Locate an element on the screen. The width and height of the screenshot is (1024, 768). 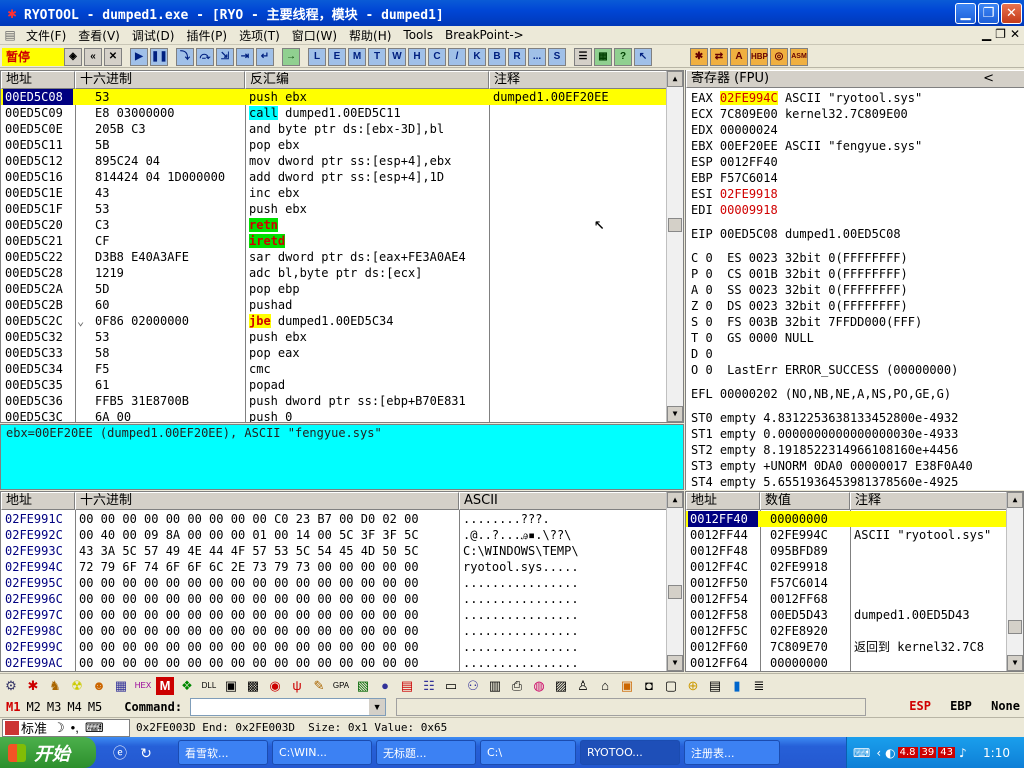
window-s-button: S is located at coordinates (557, 56).